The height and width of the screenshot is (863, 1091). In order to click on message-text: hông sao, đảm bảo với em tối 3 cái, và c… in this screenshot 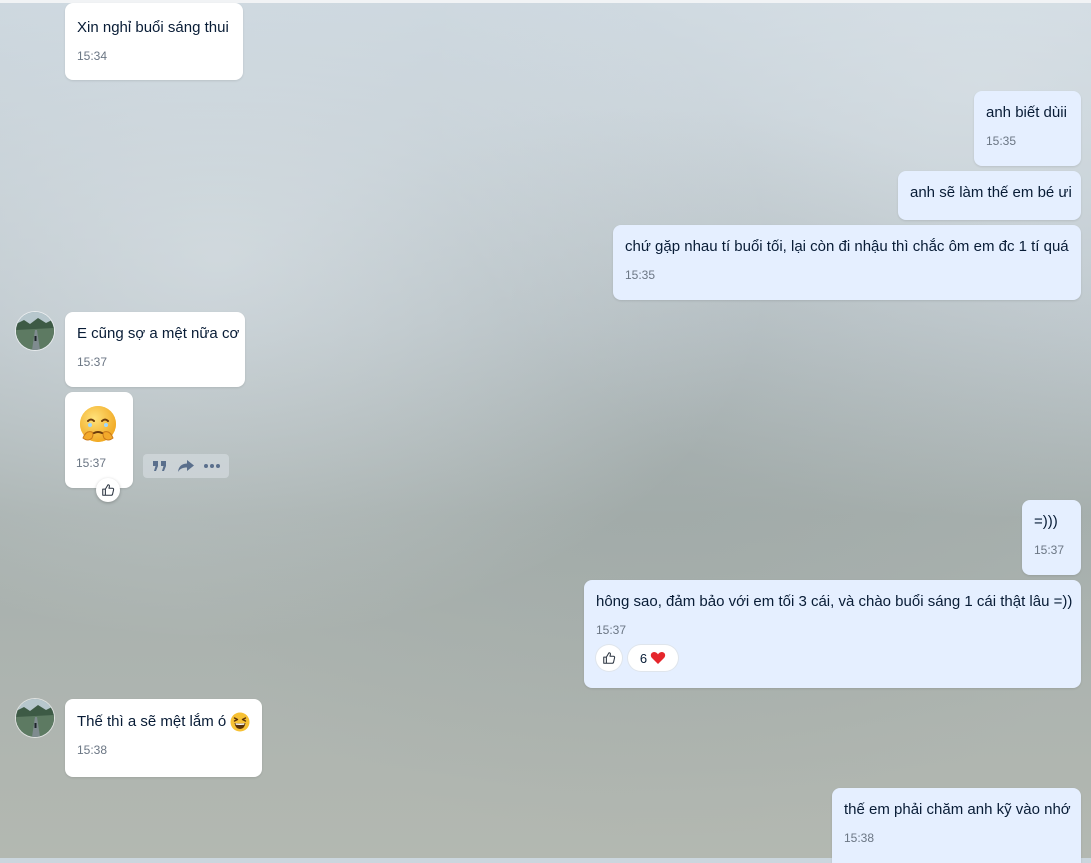, I will do `click(834, 601)`.